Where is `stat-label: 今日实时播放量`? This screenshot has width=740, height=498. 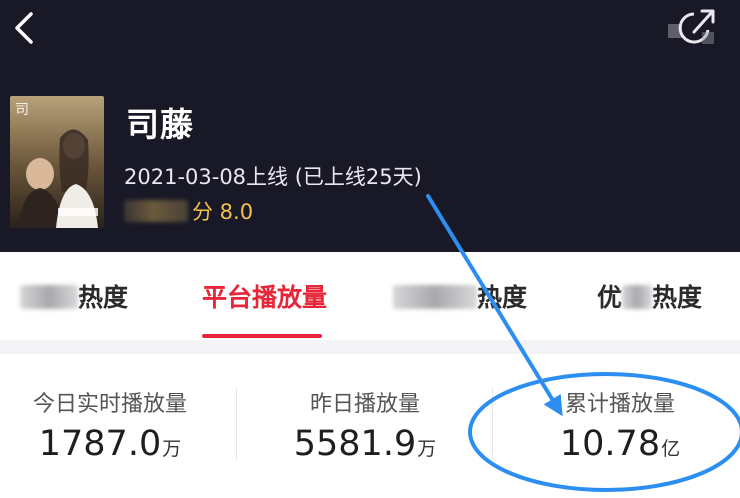
stat-label: 今日实时播放量 is located at coordinates (109, 404).